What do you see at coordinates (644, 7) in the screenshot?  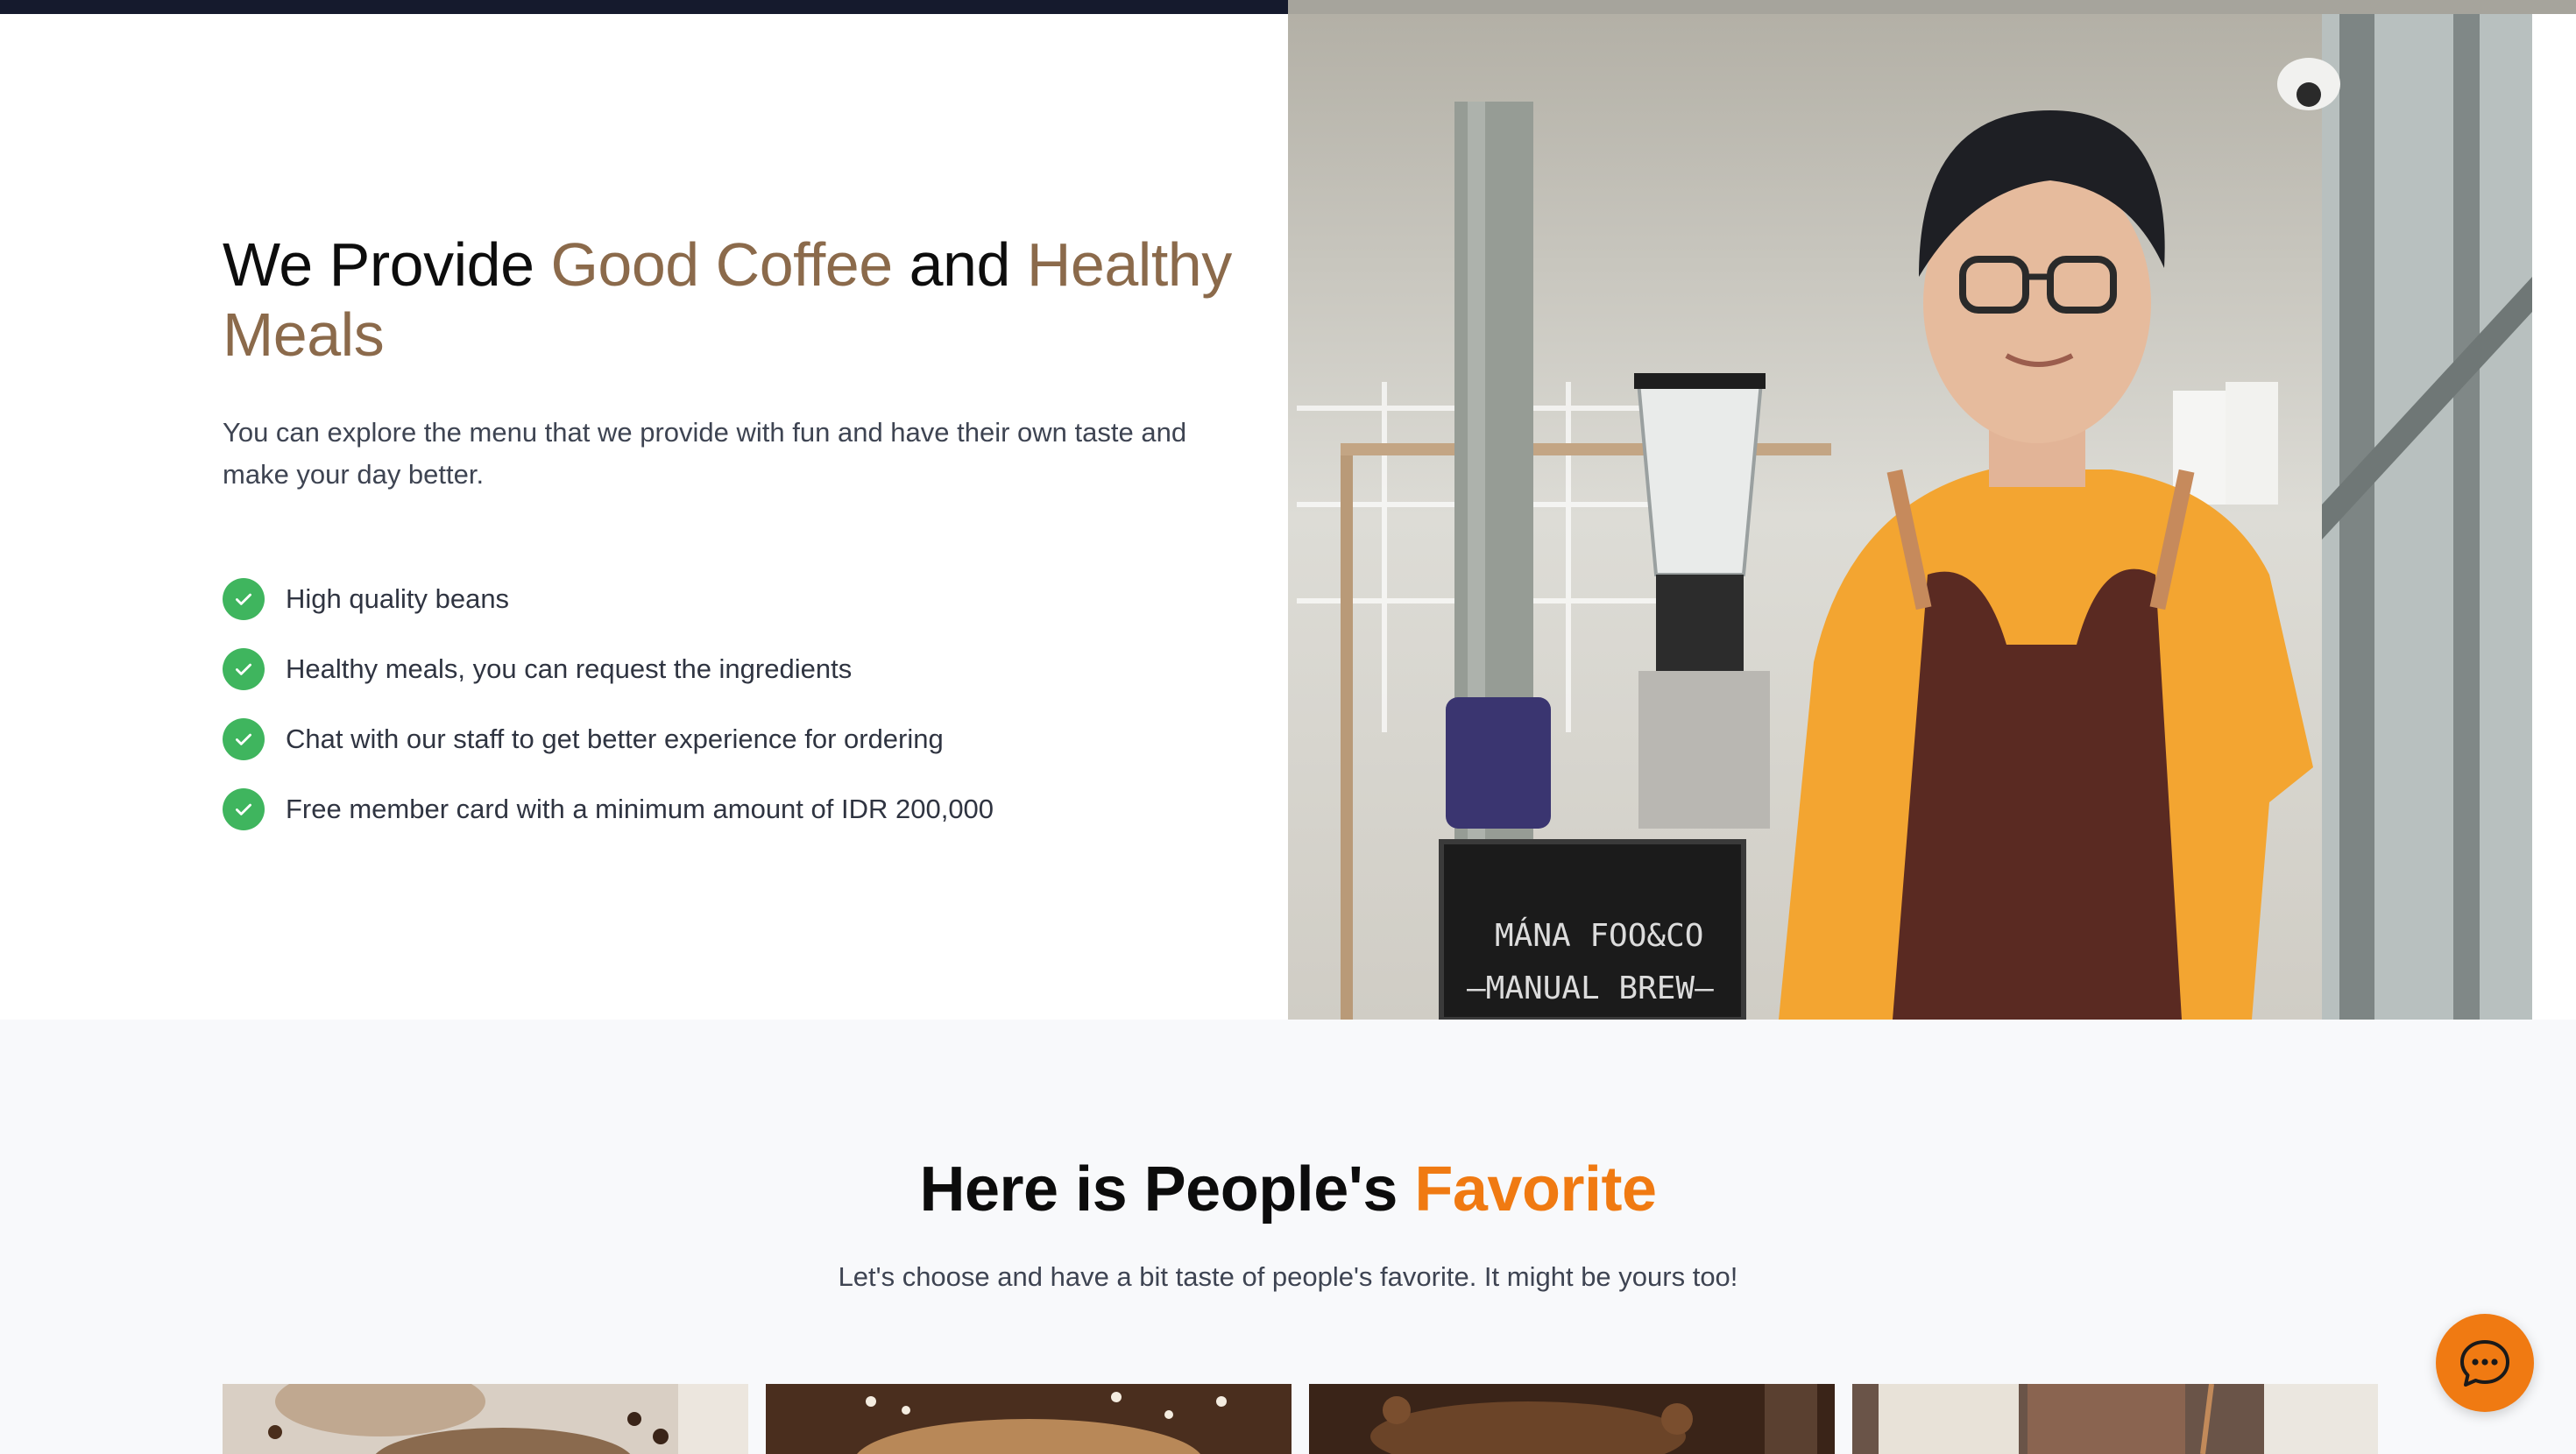 I see `navbar-bottom-edge` at bounding box center [644, 7].